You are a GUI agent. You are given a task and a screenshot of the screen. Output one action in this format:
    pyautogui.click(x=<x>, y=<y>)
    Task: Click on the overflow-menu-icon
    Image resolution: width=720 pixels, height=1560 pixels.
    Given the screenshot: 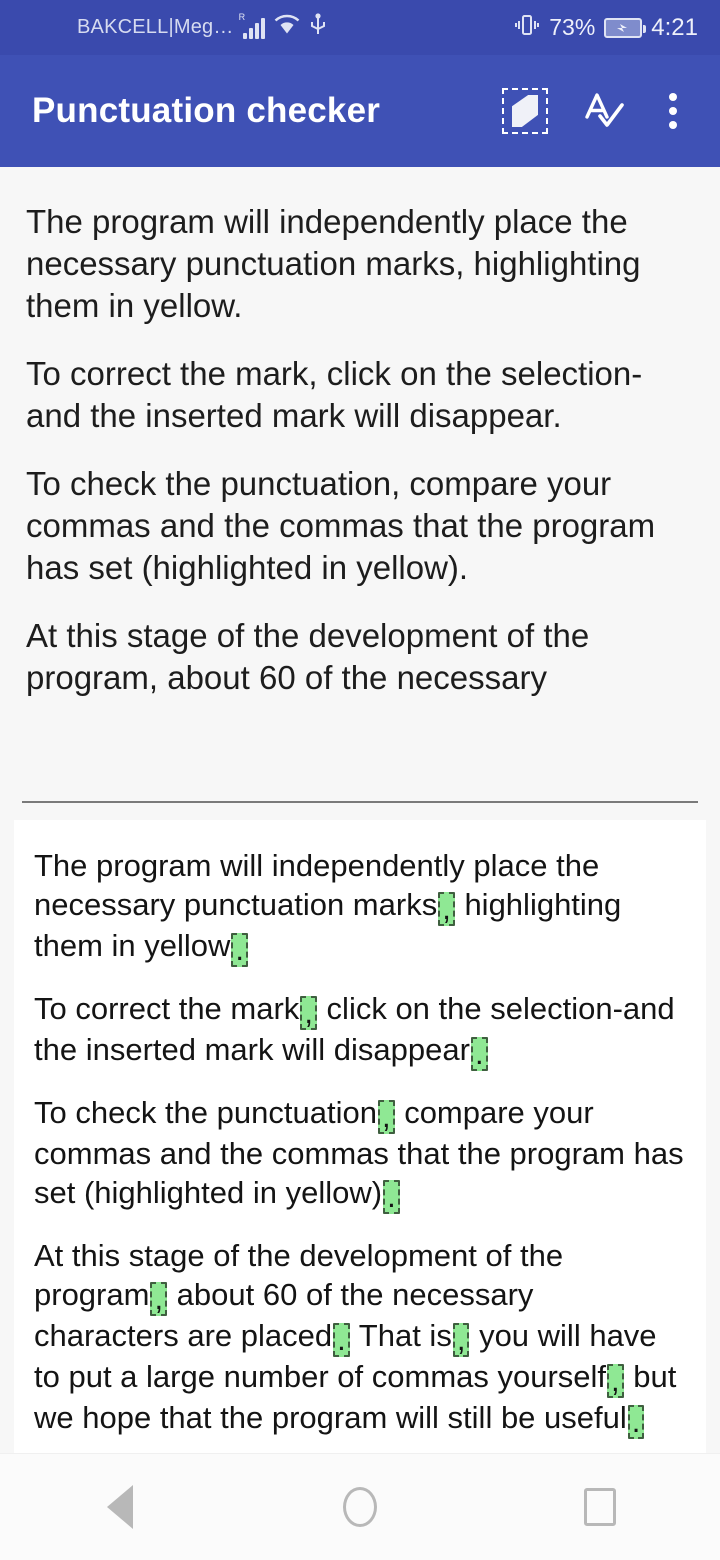 What is the action you would take?
    pyautogui.click(x=673, y=111)
    